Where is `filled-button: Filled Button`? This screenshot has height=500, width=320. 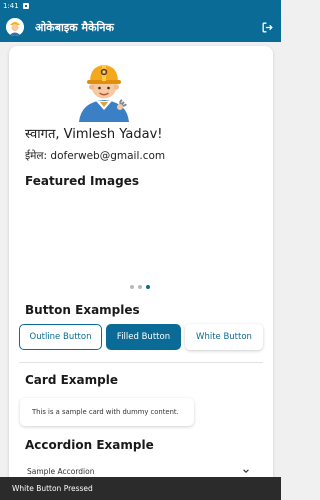
filled-button: Filled Button is located at coordinates (143, 337).